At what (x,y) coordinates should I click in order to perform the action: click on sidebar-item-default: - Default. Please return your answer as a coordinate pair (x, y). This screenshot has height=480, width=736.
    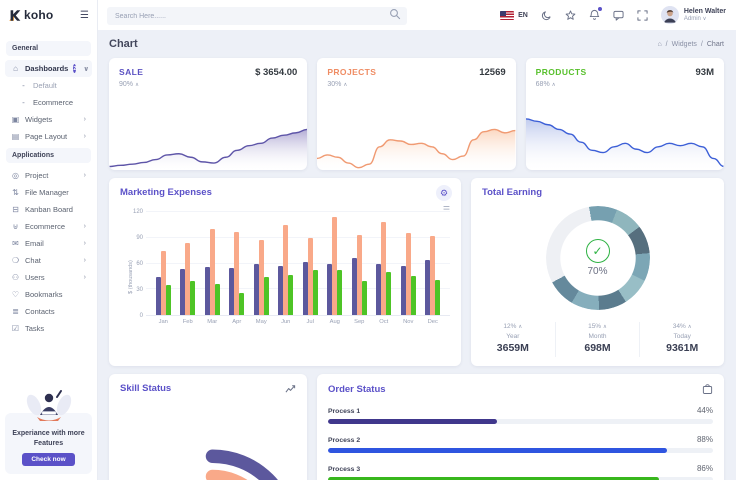
    Looking at the image, I should click on (48, 85).